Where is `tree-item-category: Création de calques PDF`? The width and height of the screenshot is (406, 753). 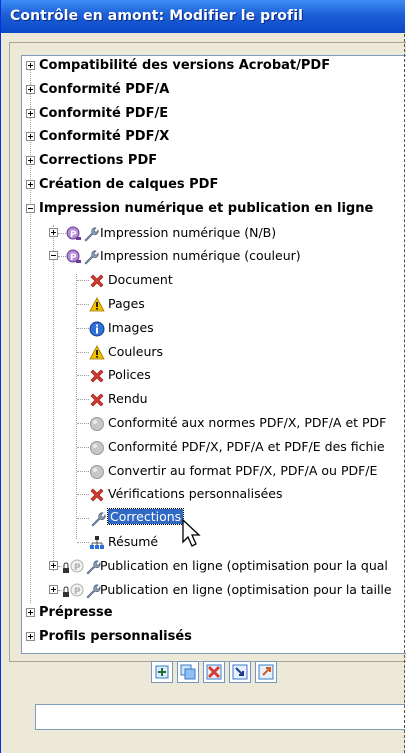
tree-item-category: Création de calques PDF is located at coordinates (214, 186).